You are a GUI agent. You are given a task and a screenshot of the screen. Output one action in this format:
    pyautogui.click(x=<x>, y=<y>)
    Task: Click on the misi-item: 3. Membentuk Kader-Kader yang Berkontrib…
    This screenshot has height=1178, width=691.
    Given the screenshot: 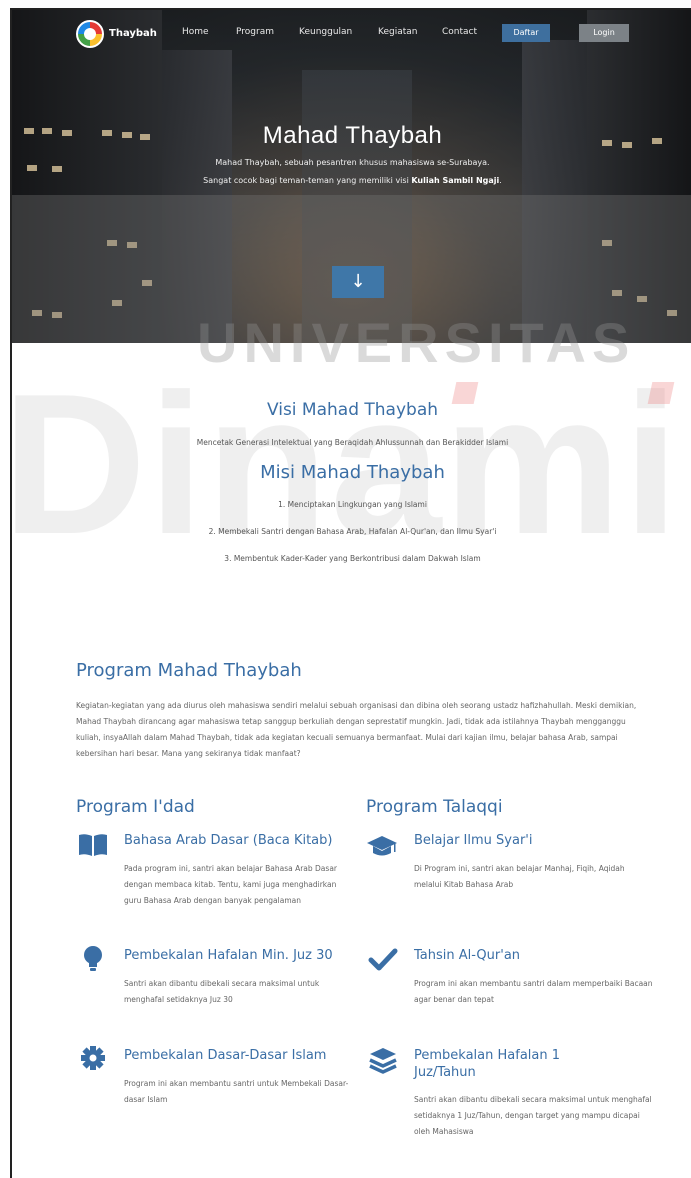 What is the action you would take?
    pyautogui.click(x=352, y=558)
    